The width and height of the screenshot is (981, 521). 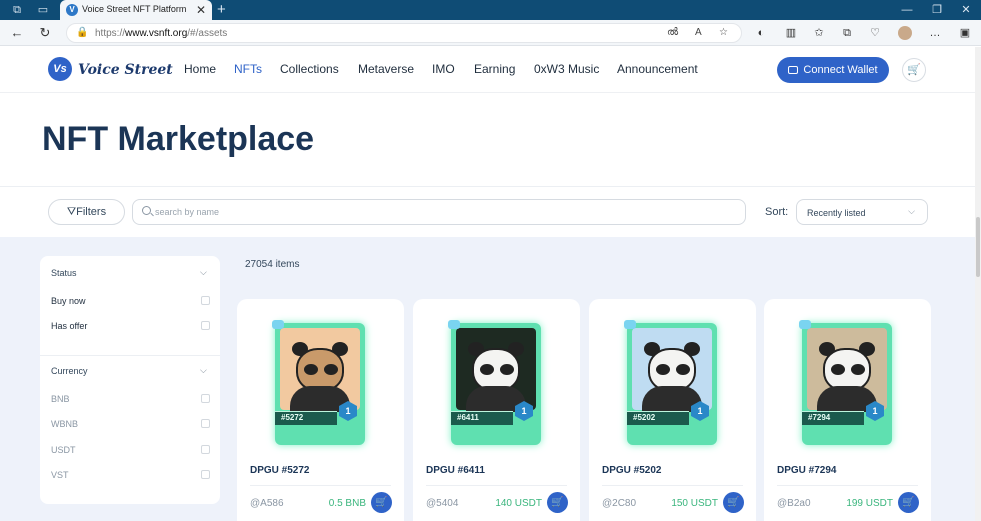 What do you see at coordinates (672, 32) in the screenshot?
I see `read-aloud-icon: ൽ` at bounding box center [672, 32].